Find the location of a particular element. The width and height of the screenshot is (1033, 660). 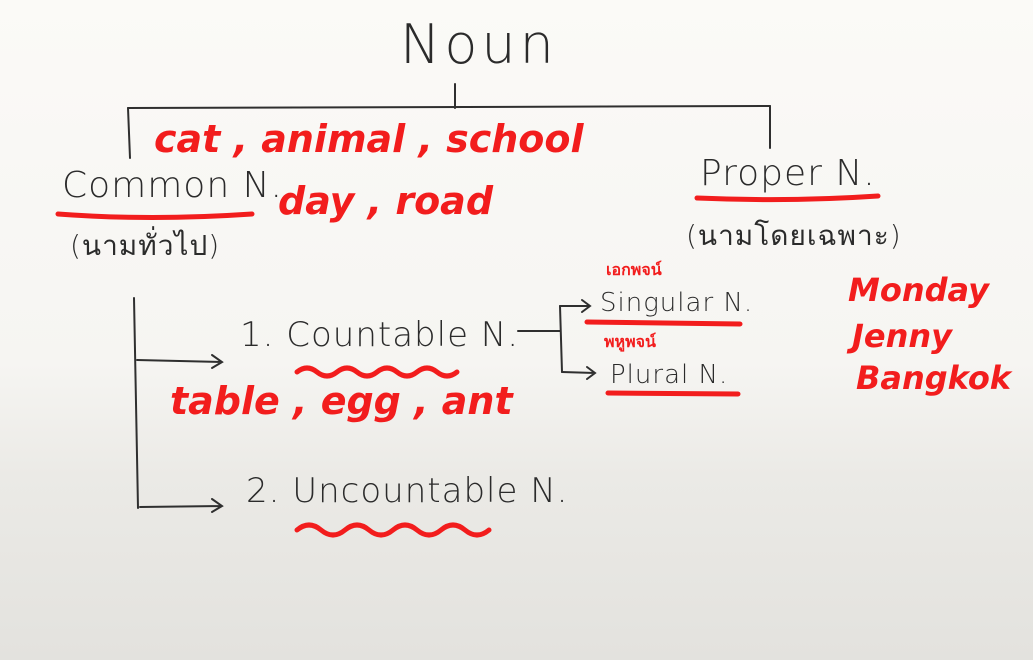

plural-thai: พหูพจน์ is located at coordinates (630, 341).